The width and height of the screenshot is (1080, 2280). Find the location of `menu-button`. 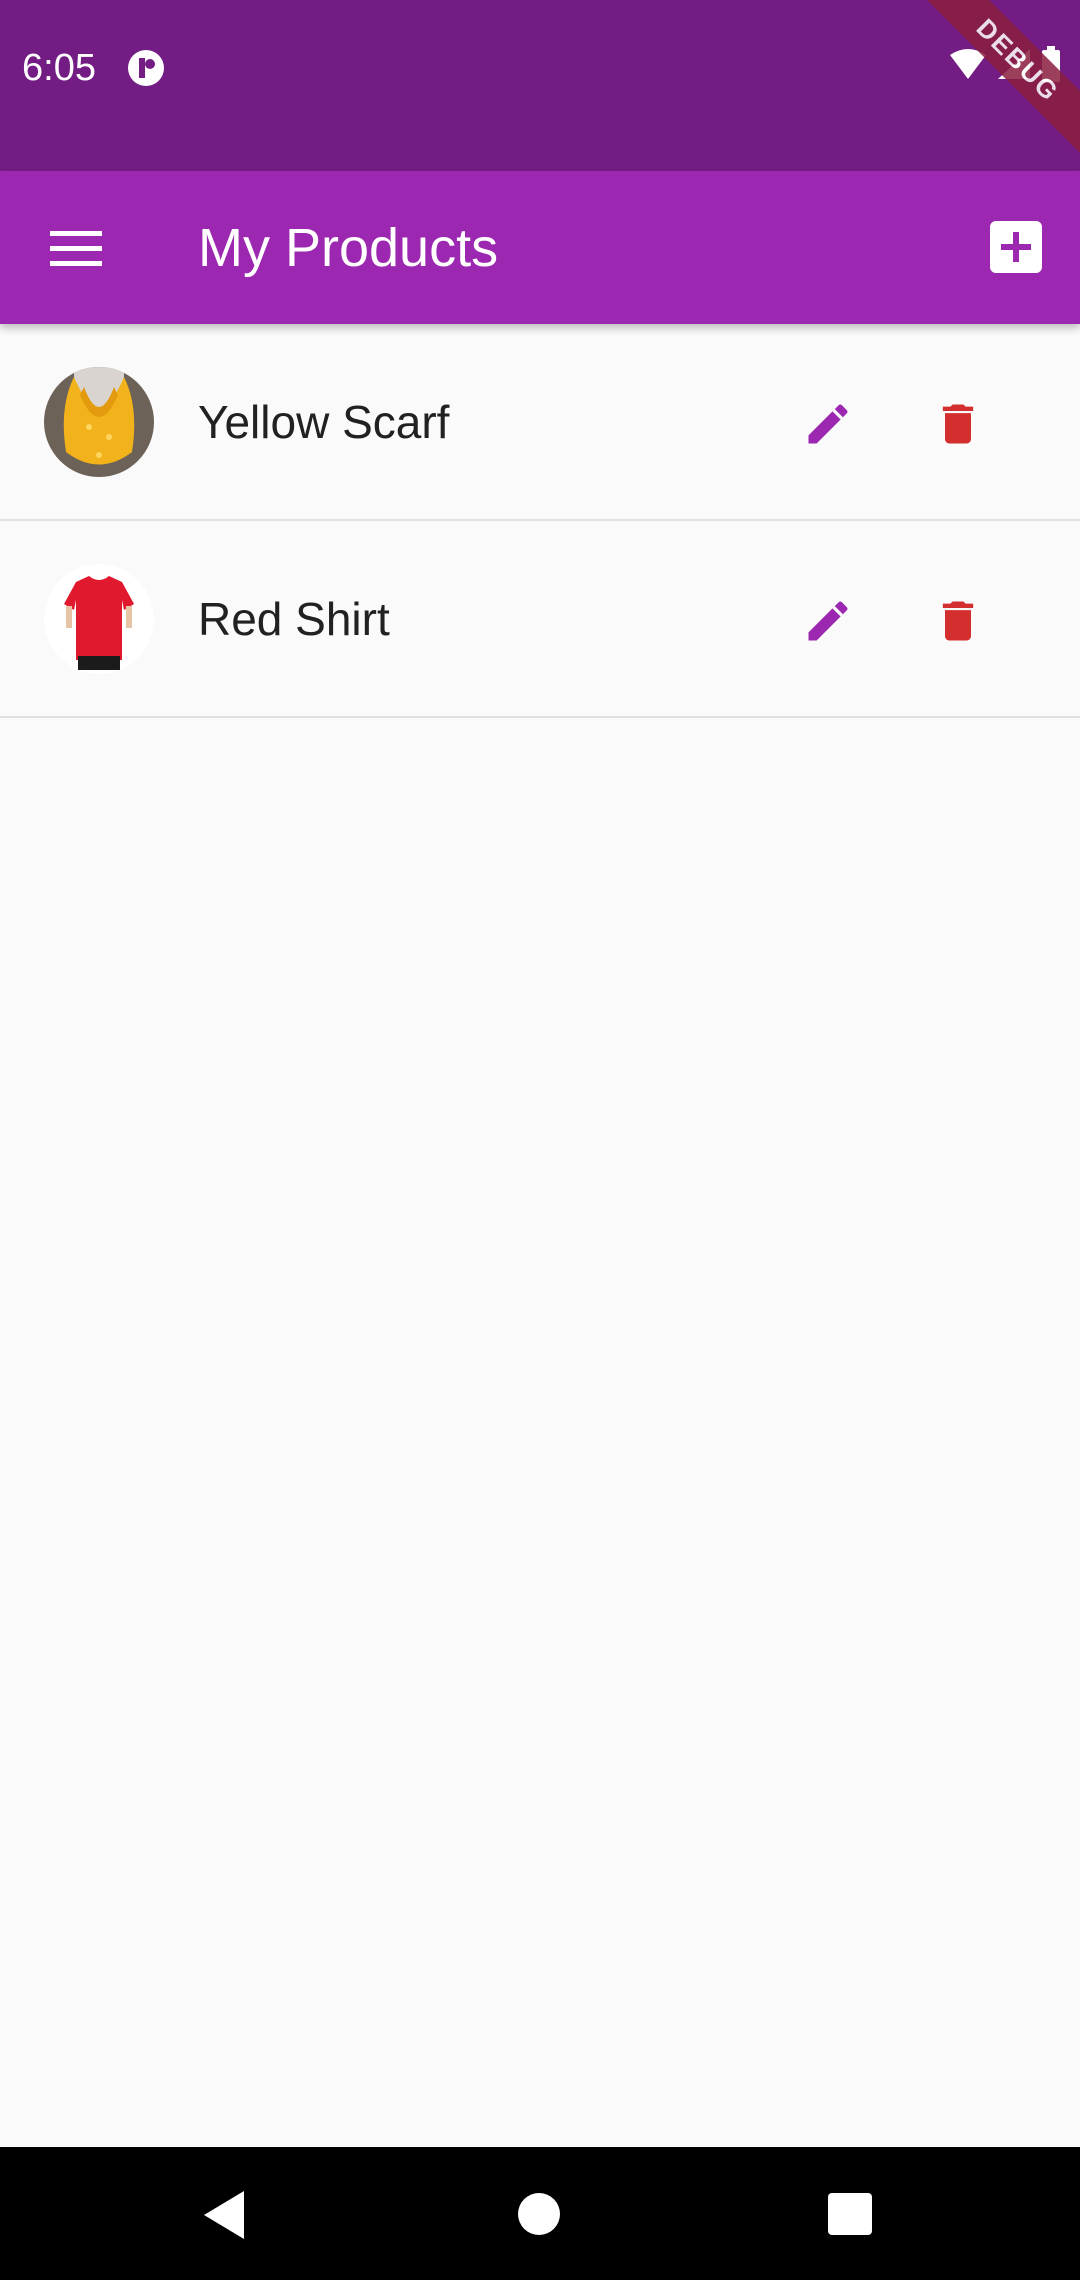

menu-button is located at coordinates (76, 249).